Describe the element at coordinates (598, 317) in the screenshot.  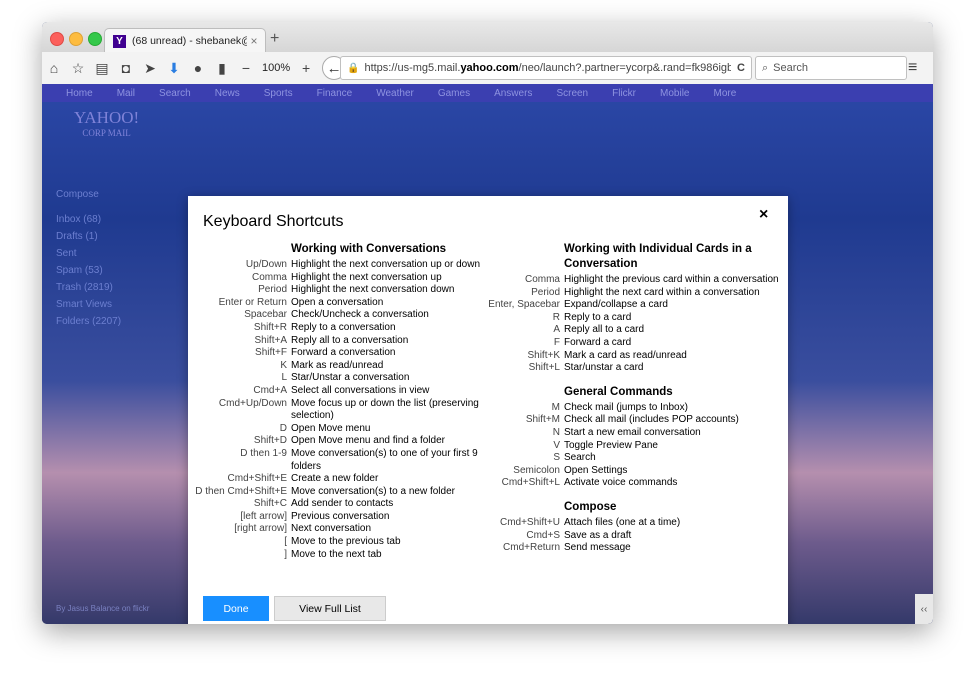
I see `shortcut-description: Reply to a card` at that location.